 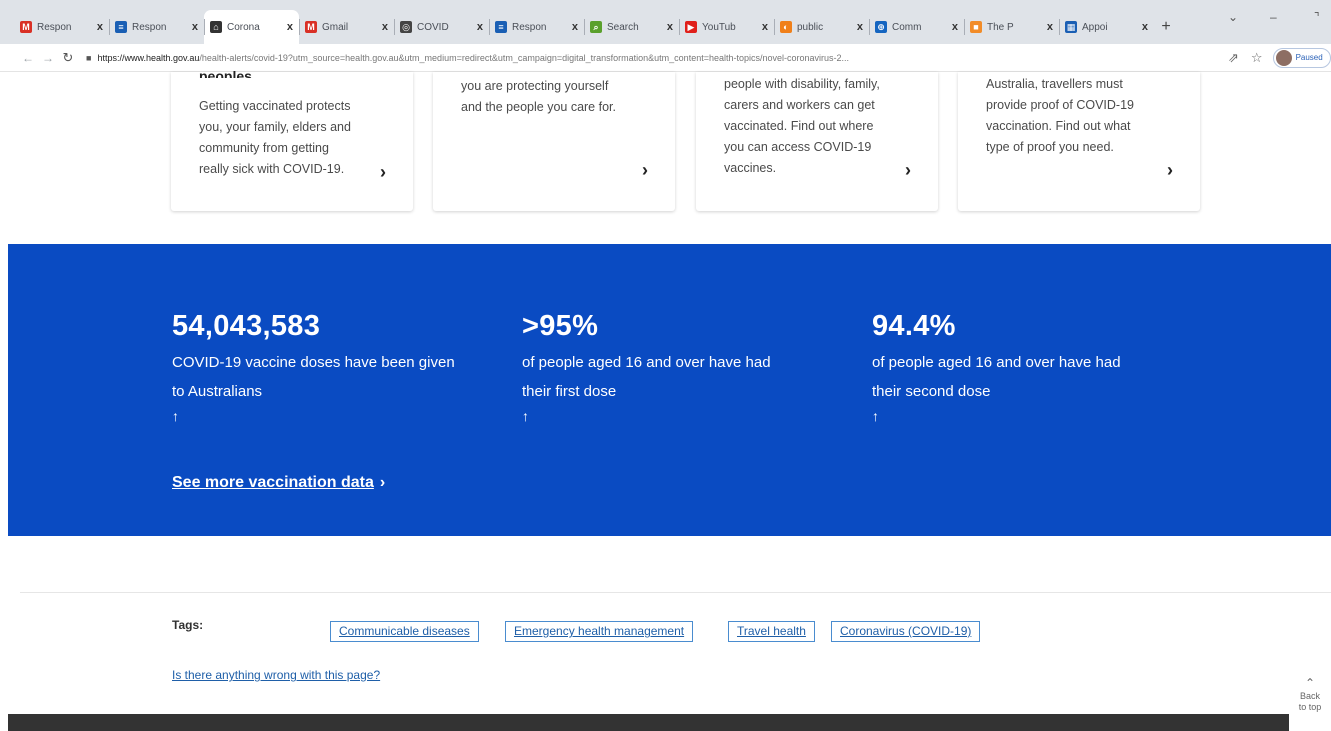 I want to click on back-to-top-button: ⌃ Back to top, so click(x=1310, y=701).